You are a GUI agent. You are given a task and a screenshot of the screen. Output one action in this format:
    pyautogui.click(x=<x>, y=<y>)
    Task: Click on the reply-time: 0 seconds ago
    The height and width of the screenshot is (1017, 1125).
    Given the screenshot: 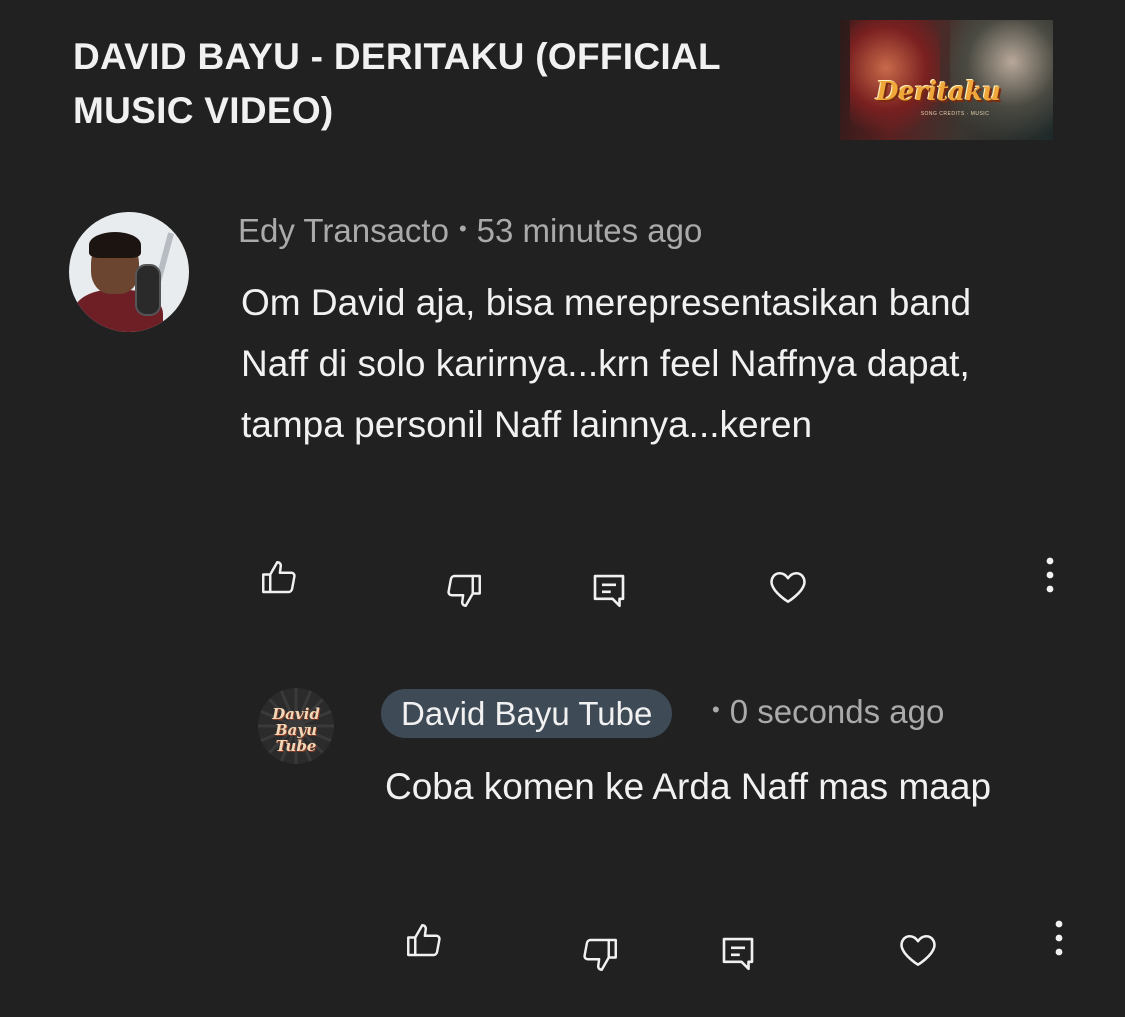 What is the action you would take?
    pyautogui.click(x=837, y=711)
    